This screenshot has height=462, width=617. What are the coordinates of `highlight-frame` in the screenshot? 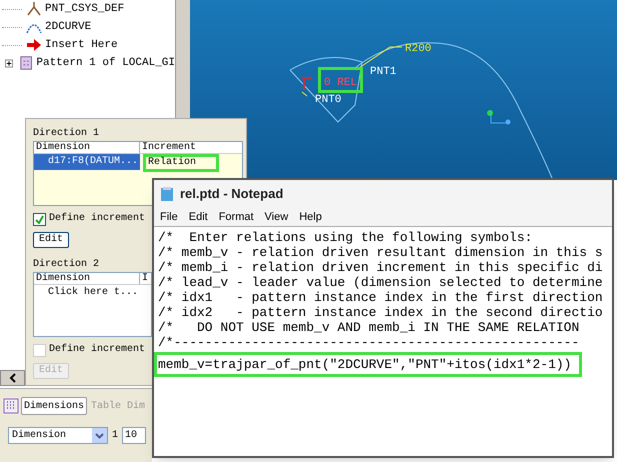 It's located at (340, 80).